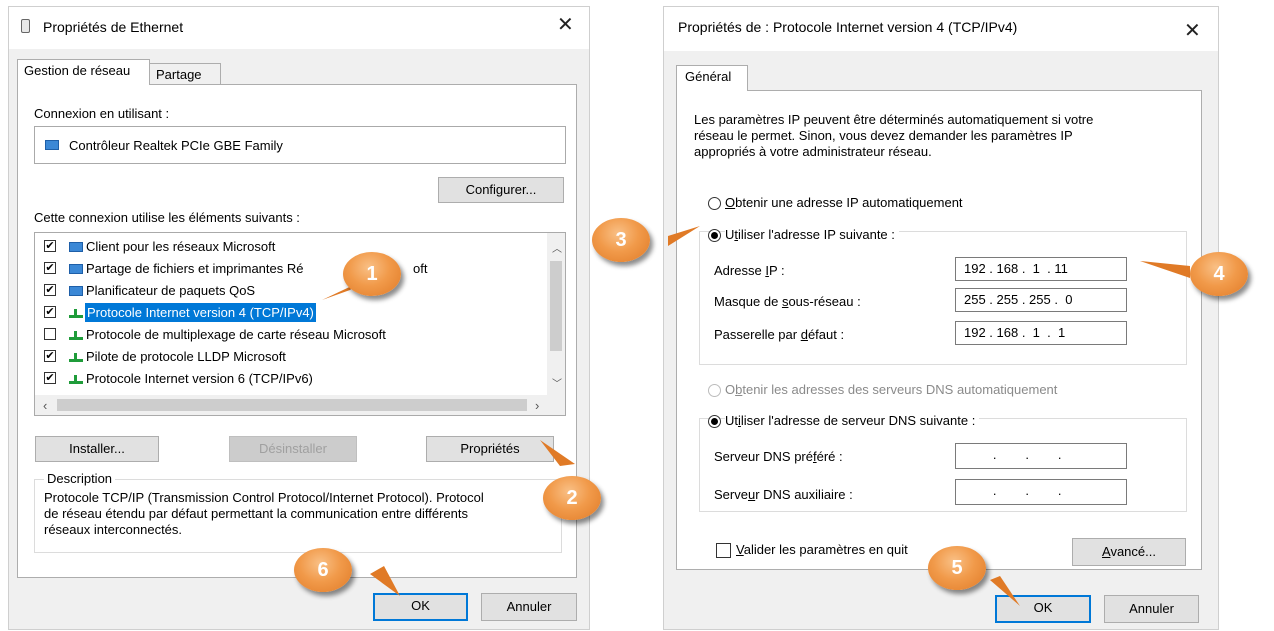 The image size is (1274, 631). Describe the element at coordinates (957, 568) in the screenshot. I see `callout-5: 5` at that location.